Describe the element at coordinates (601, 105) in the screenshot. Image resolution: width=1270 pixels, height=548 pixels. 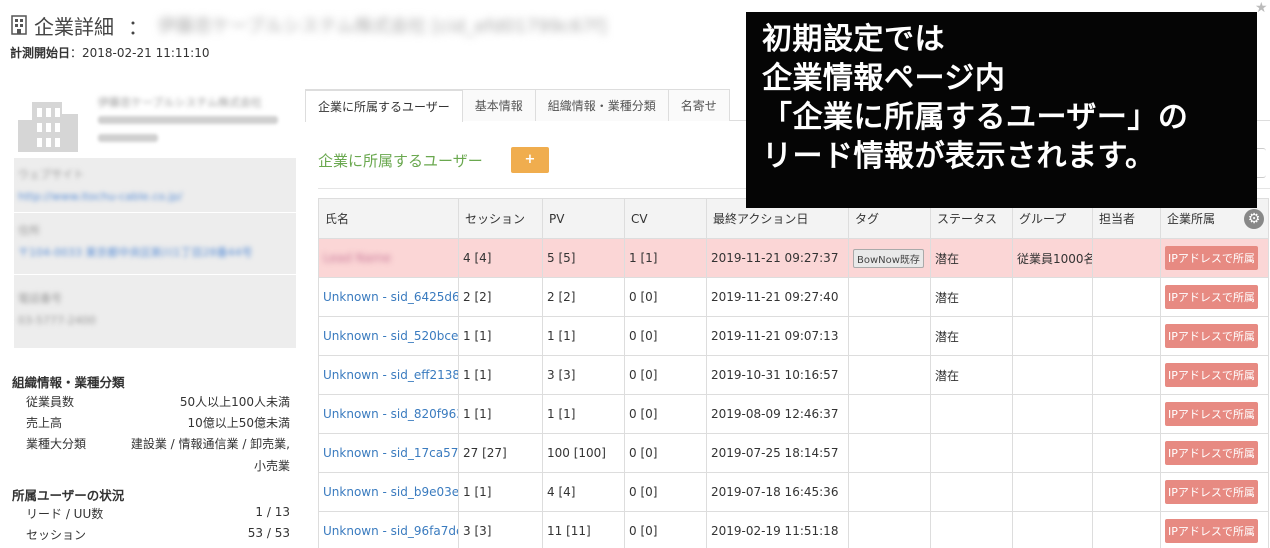
I see `tab-org-info: 組織情報・業種分類` at that location.